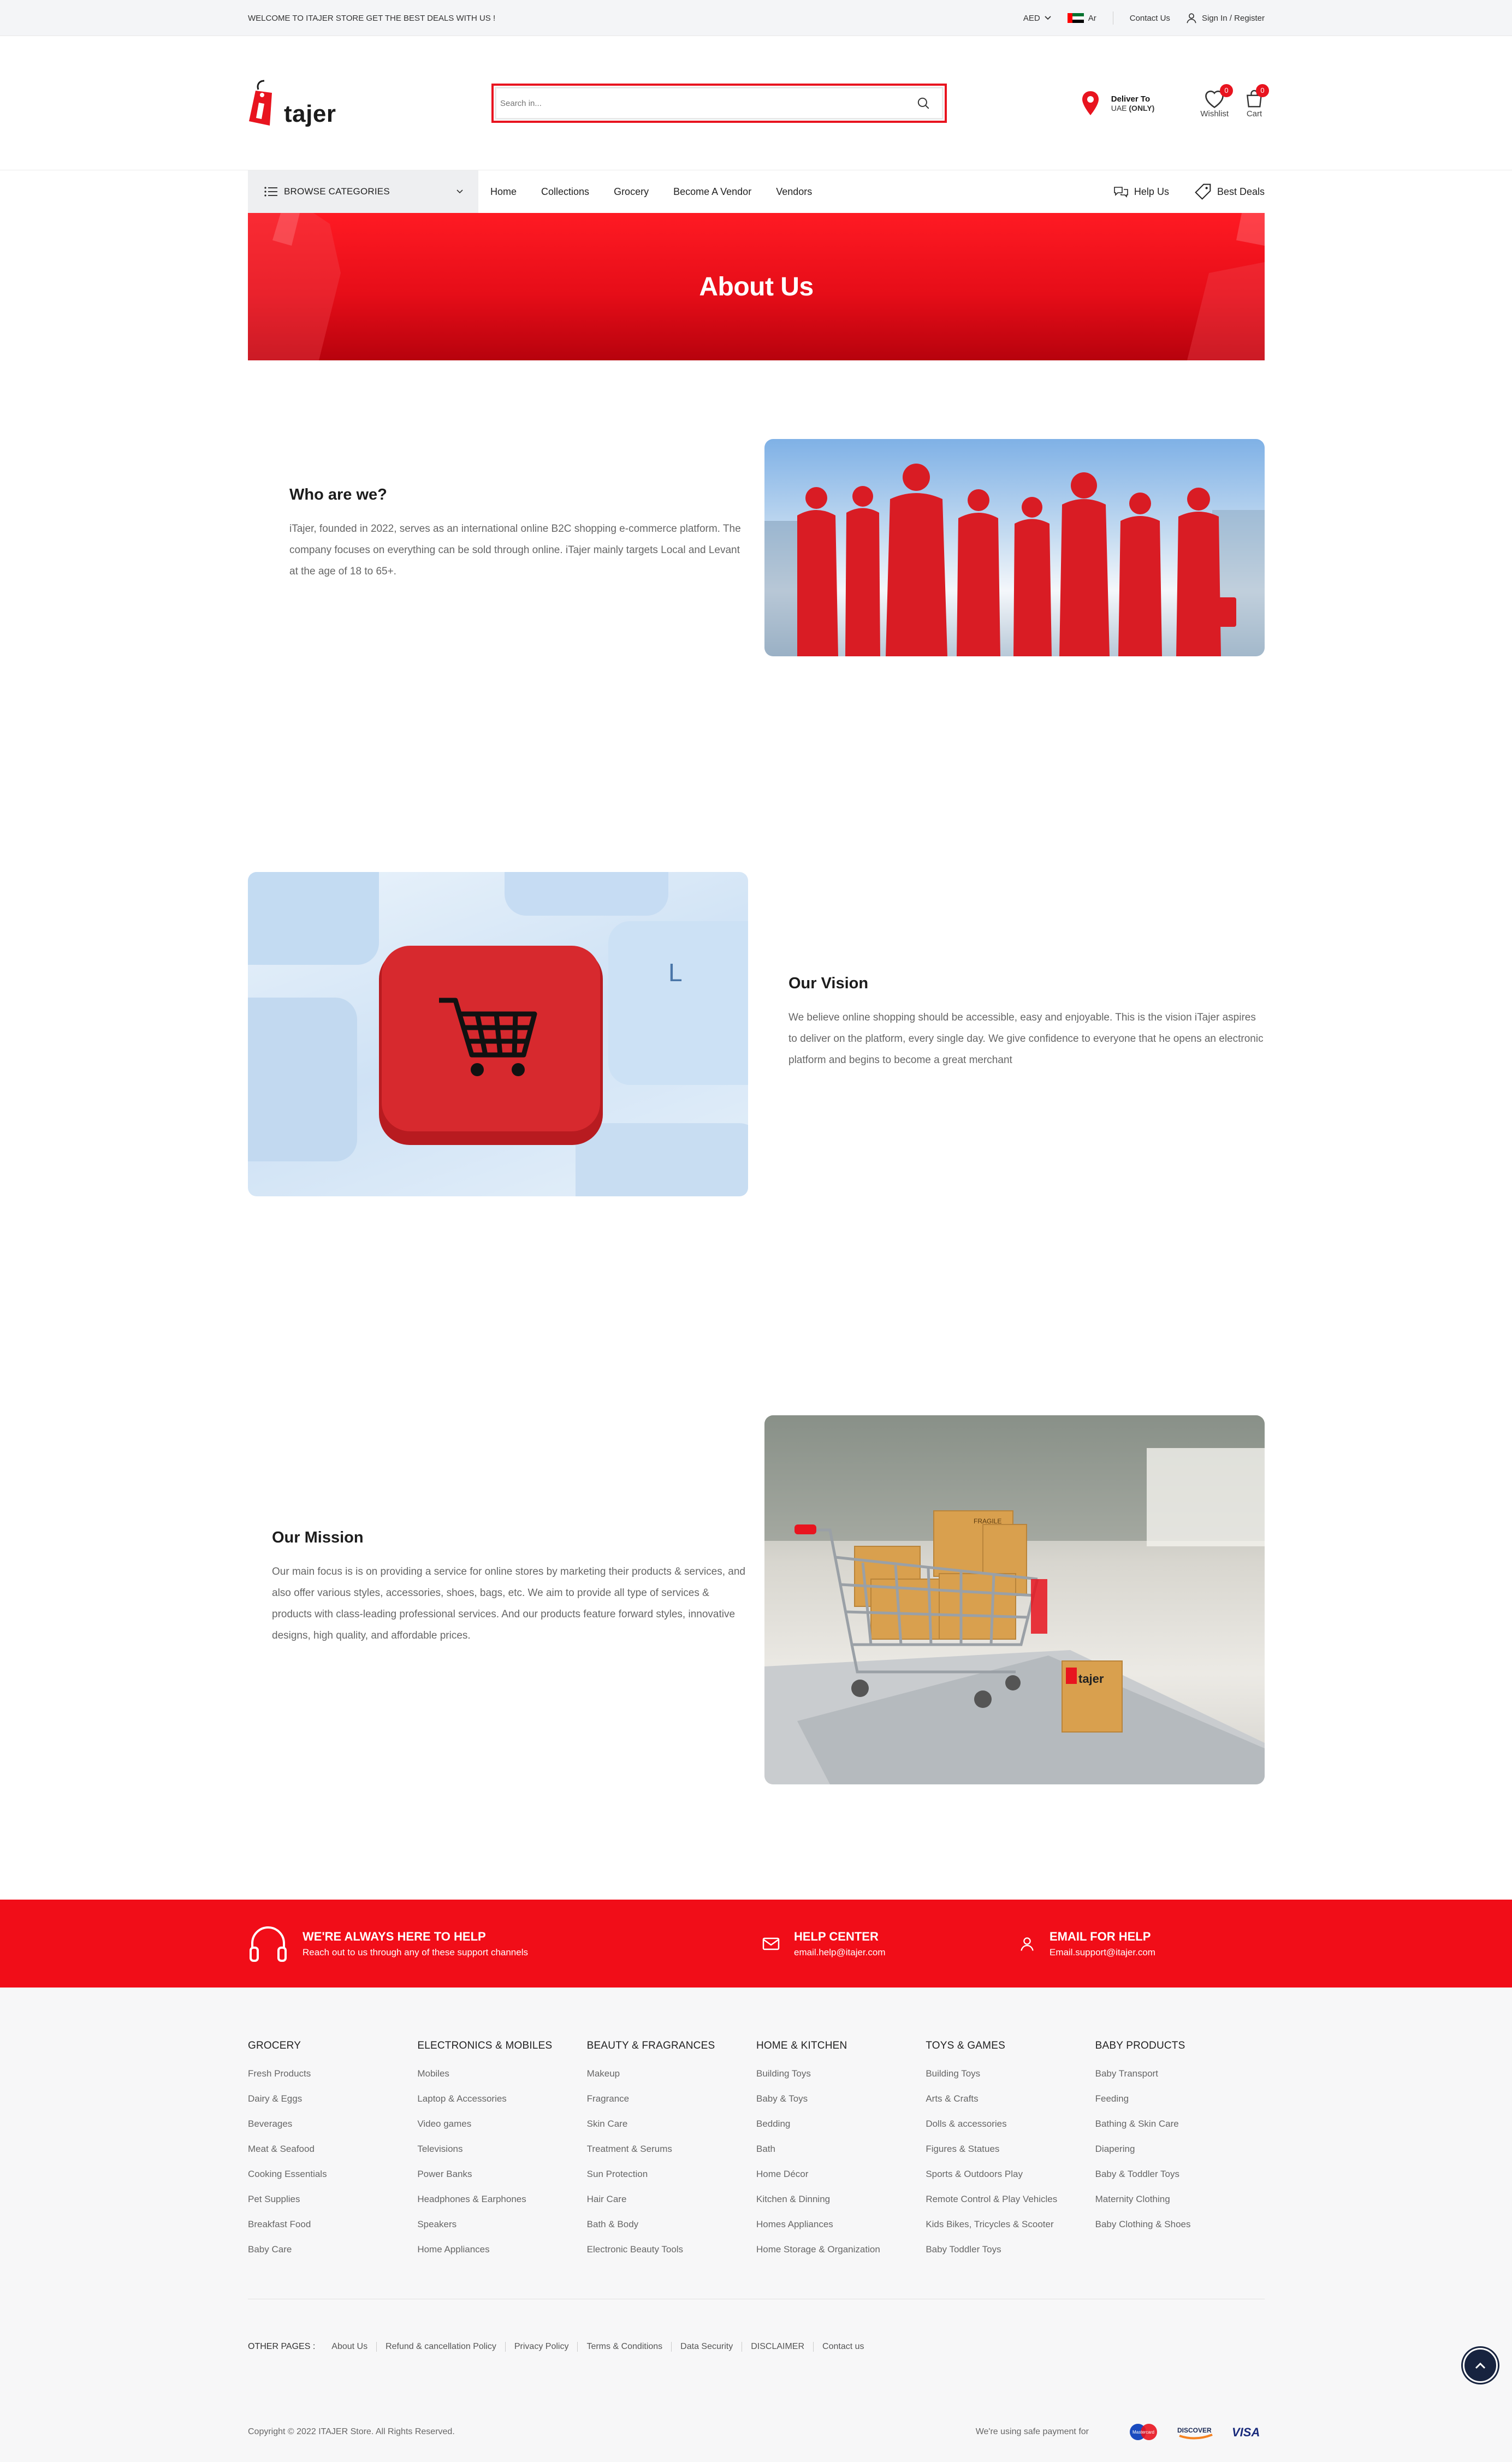 The image size is (1512, 2462). What do you see at coordinates (501, 2231) in the screenshot?
I see `footer-link: Speakers` at bounding box center [501, 2231].